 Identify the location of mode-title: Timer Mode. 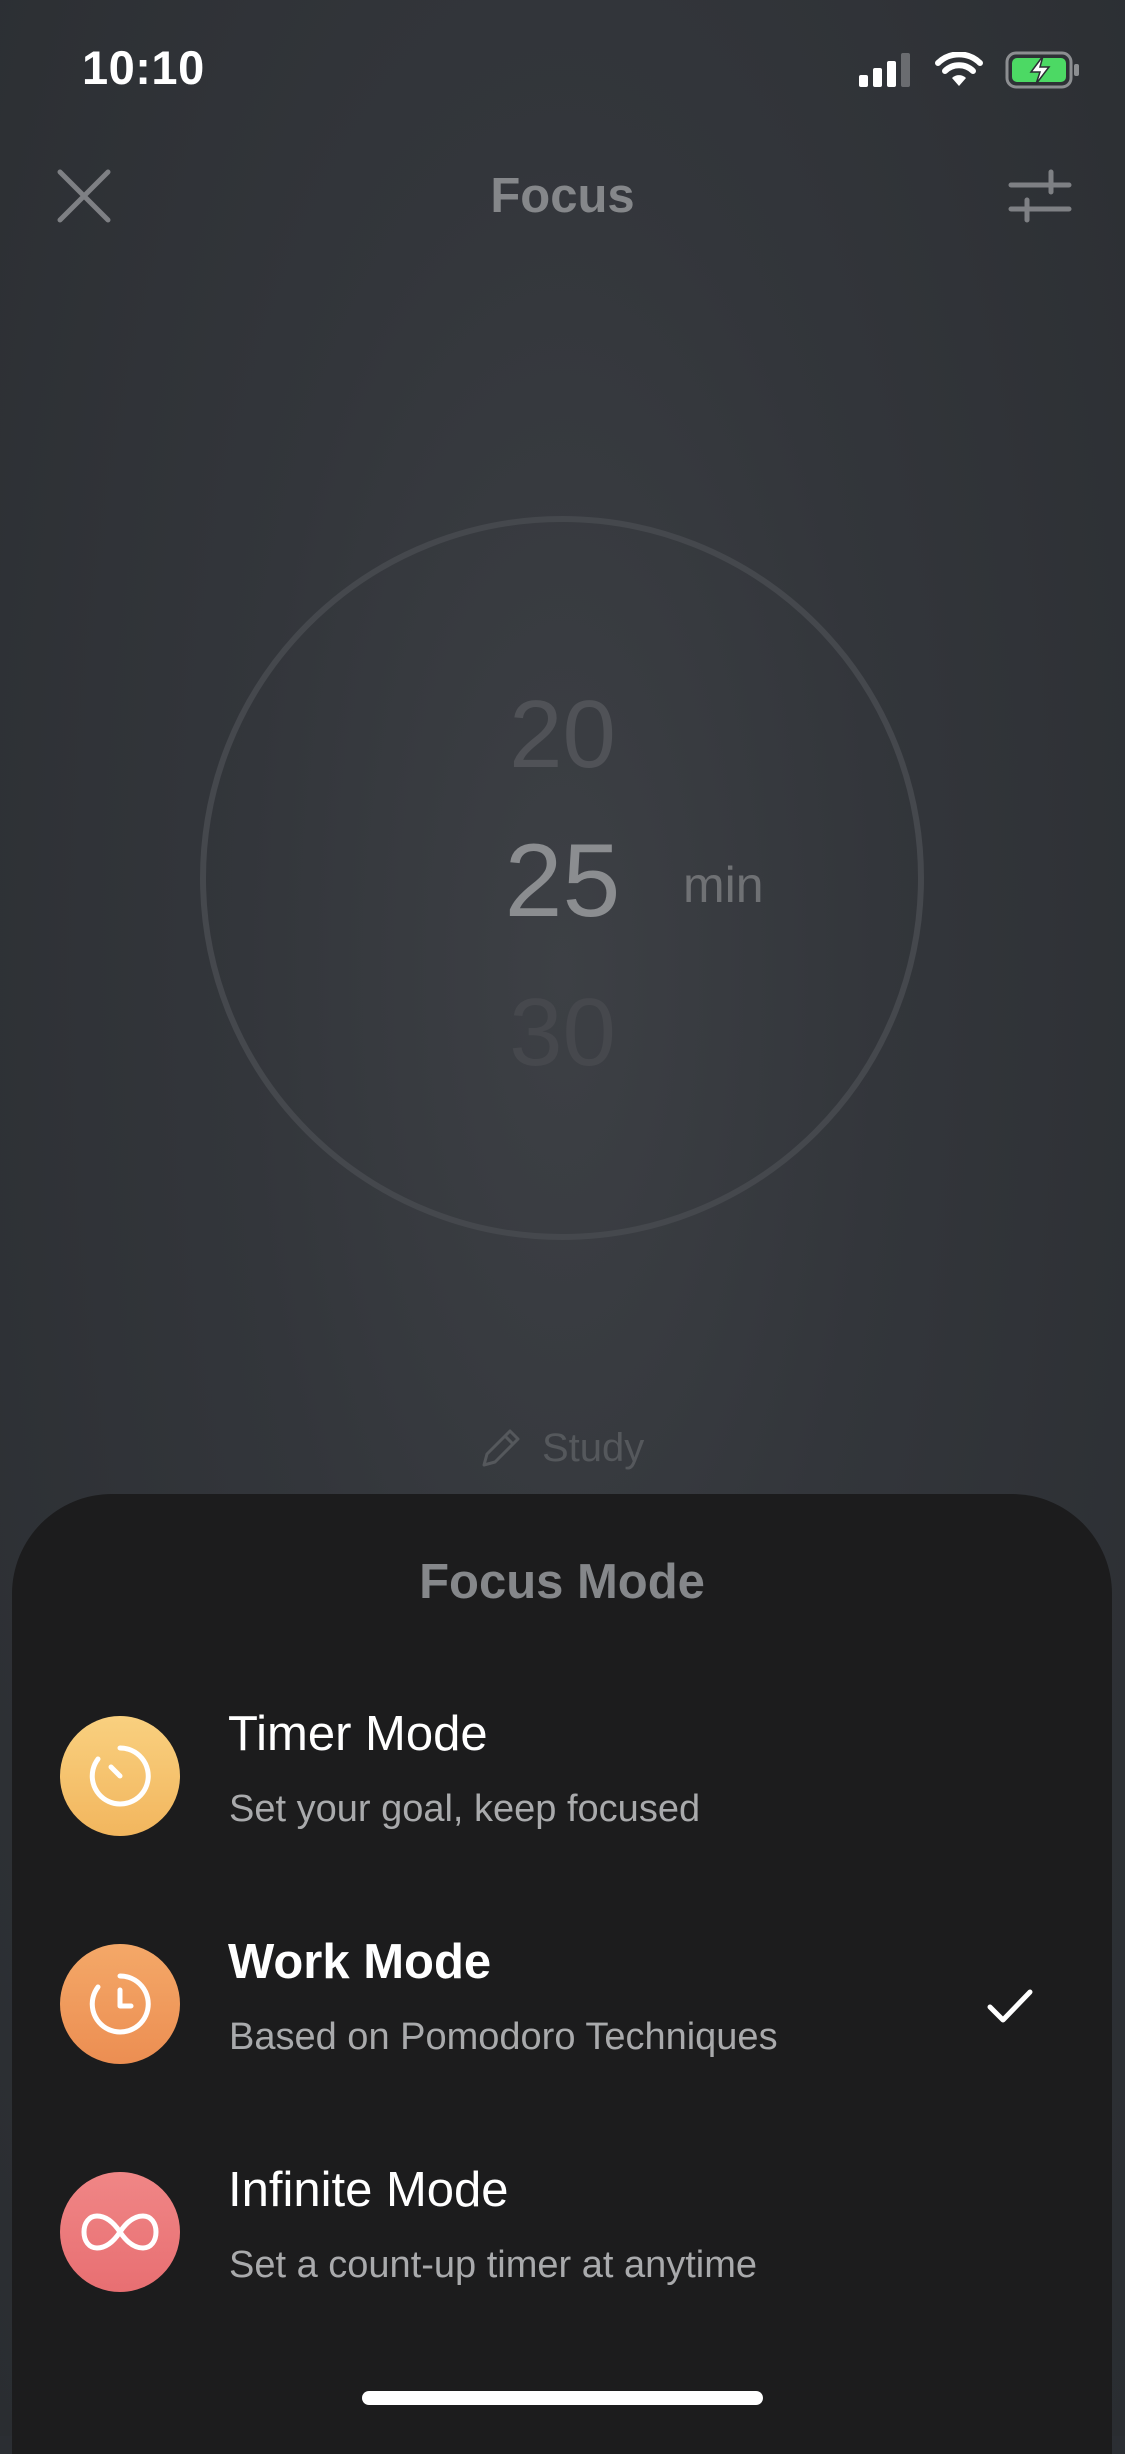
(358, 1734).